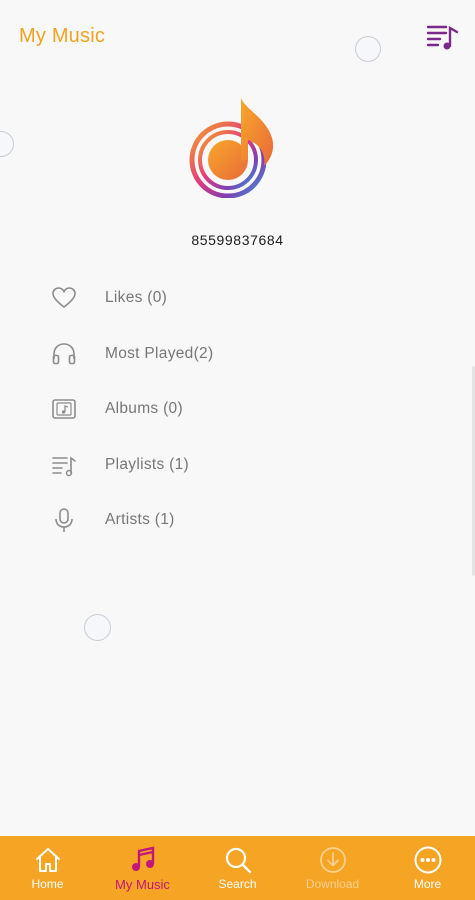 The height and width of the screenshot is (900, 475). I want to click on nav-home: Home, so click(47, 868).